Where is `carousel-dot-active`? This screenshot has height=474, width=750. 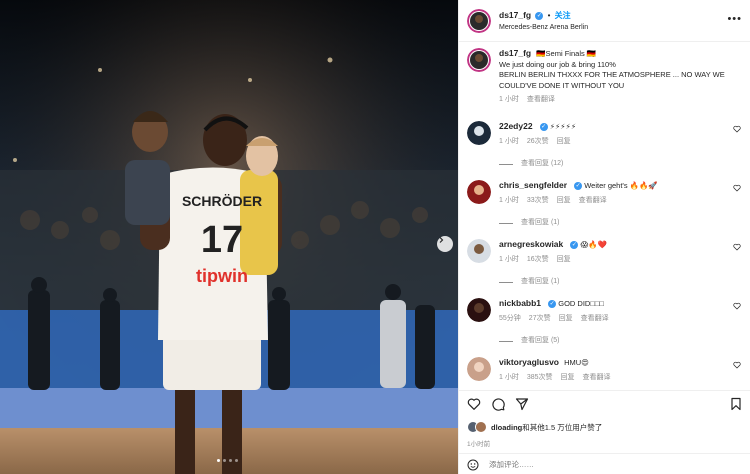
carousel-dot-active is located at coordinates (218, 460).